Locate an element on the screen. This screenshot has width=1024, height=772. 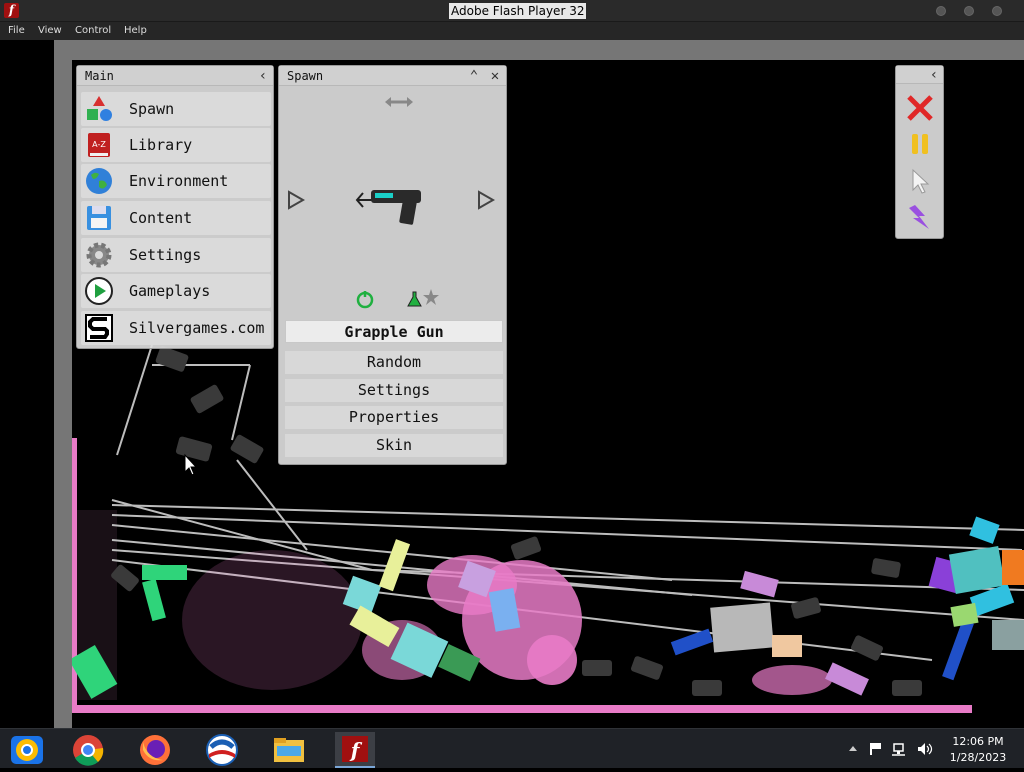
pause-icon is located at coordinates (920, 144).